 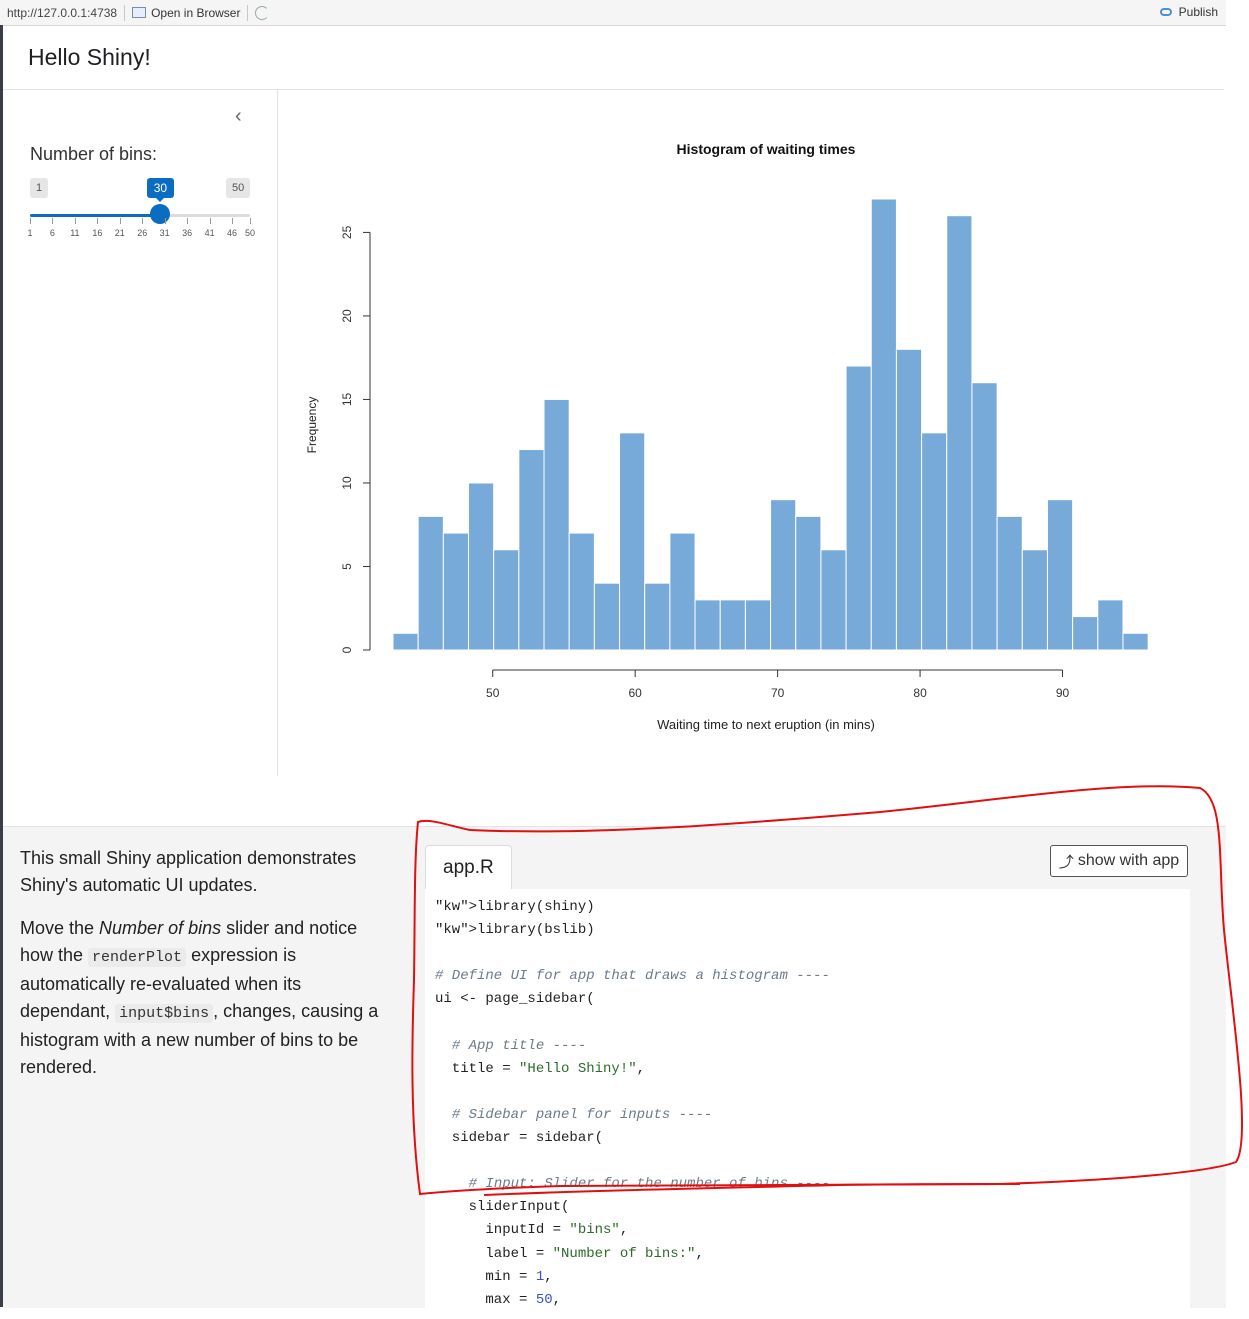 What do you see at coordinates (532, 1230) in the screenshot?
I see `code-line: inputId = "bins",` at bounding box center [532, 1230].